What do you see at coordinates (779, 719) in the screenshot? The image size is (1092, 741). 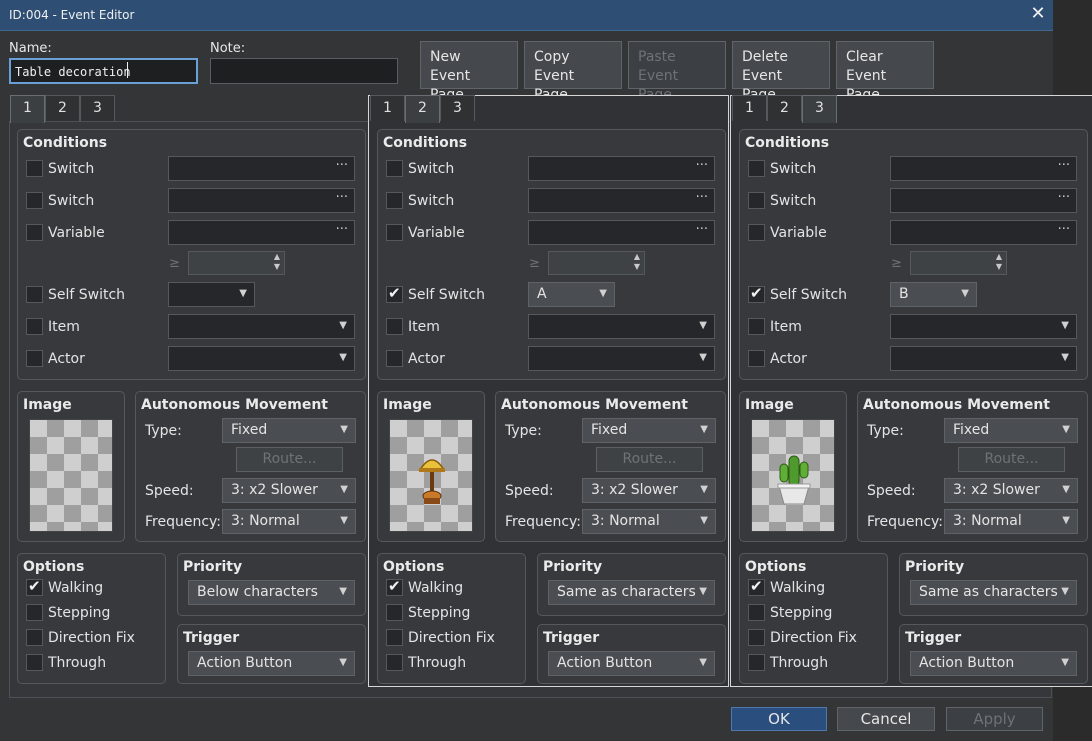 I see `ok-button: OK` at bounding box center [779, 719].